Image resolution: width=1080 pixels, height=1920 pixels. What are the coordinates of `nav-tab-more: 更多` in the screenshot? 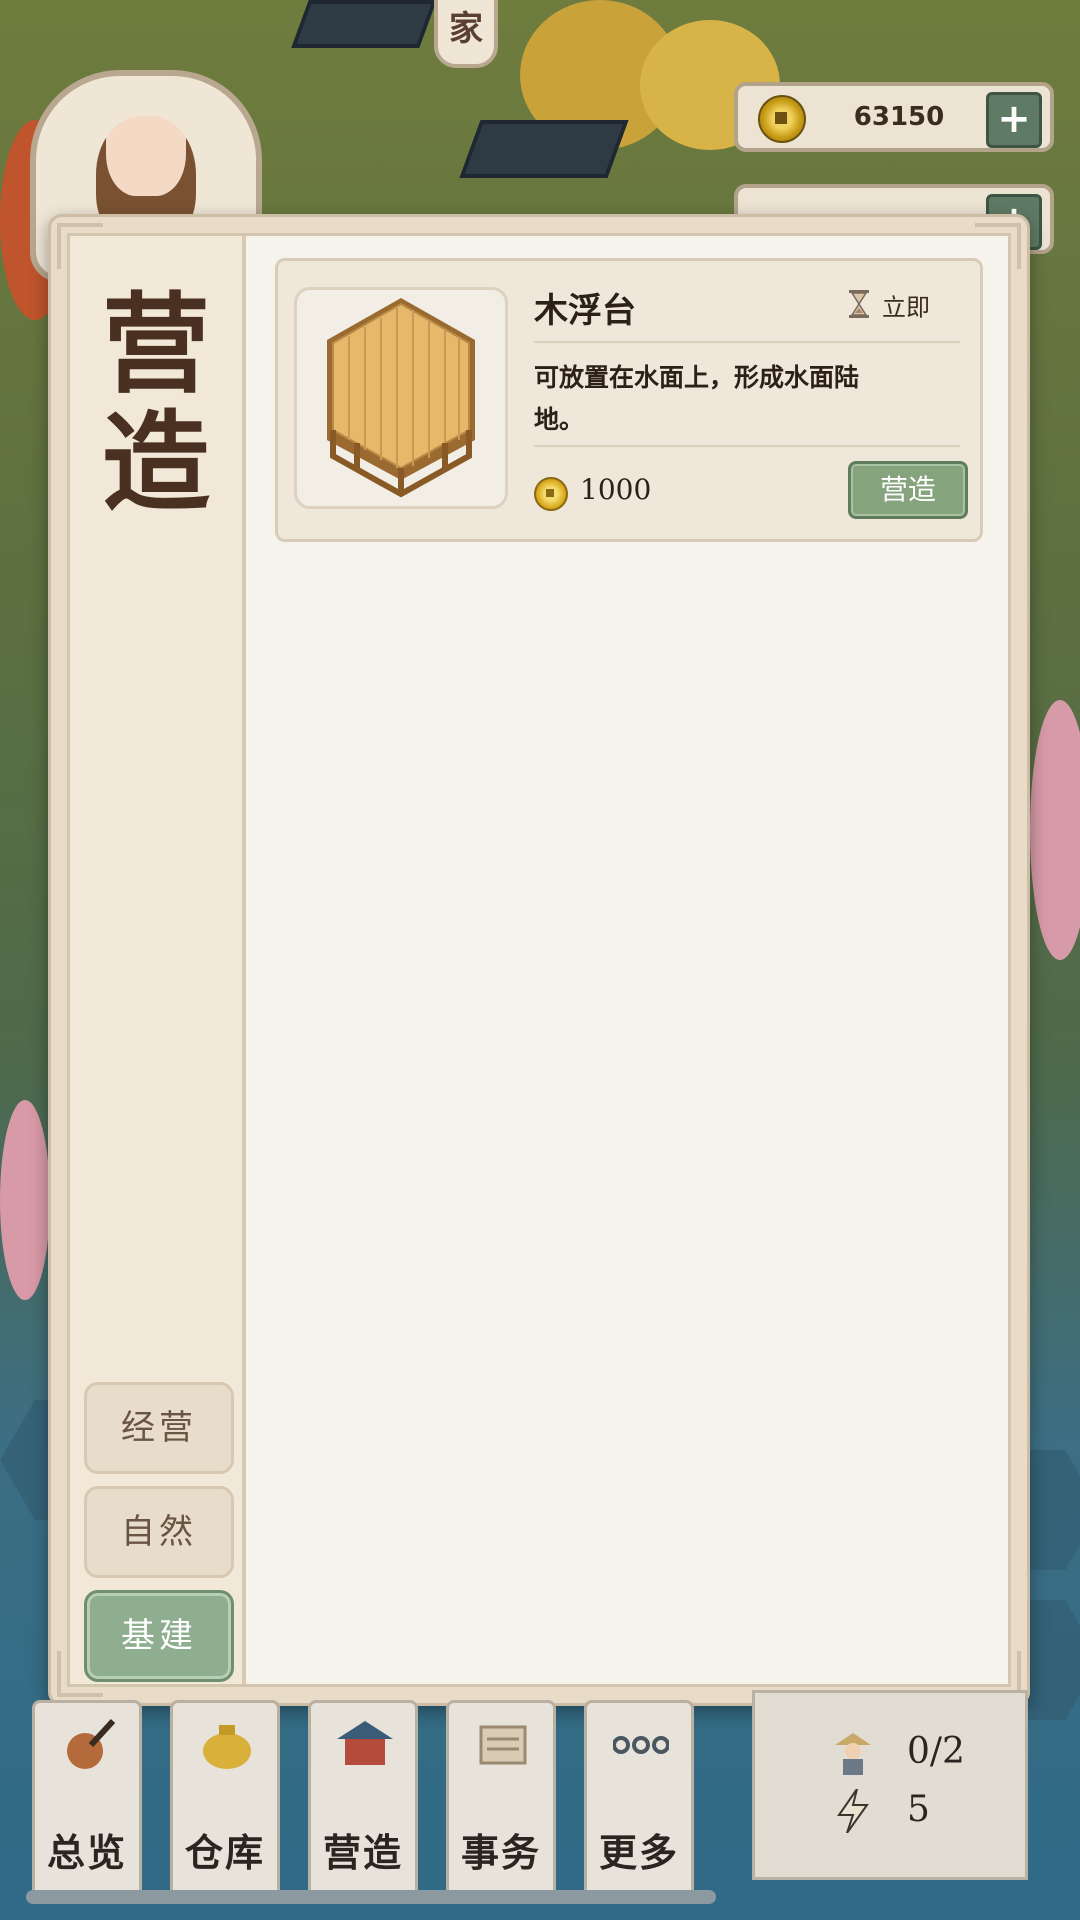 It's located at (639, 1800).